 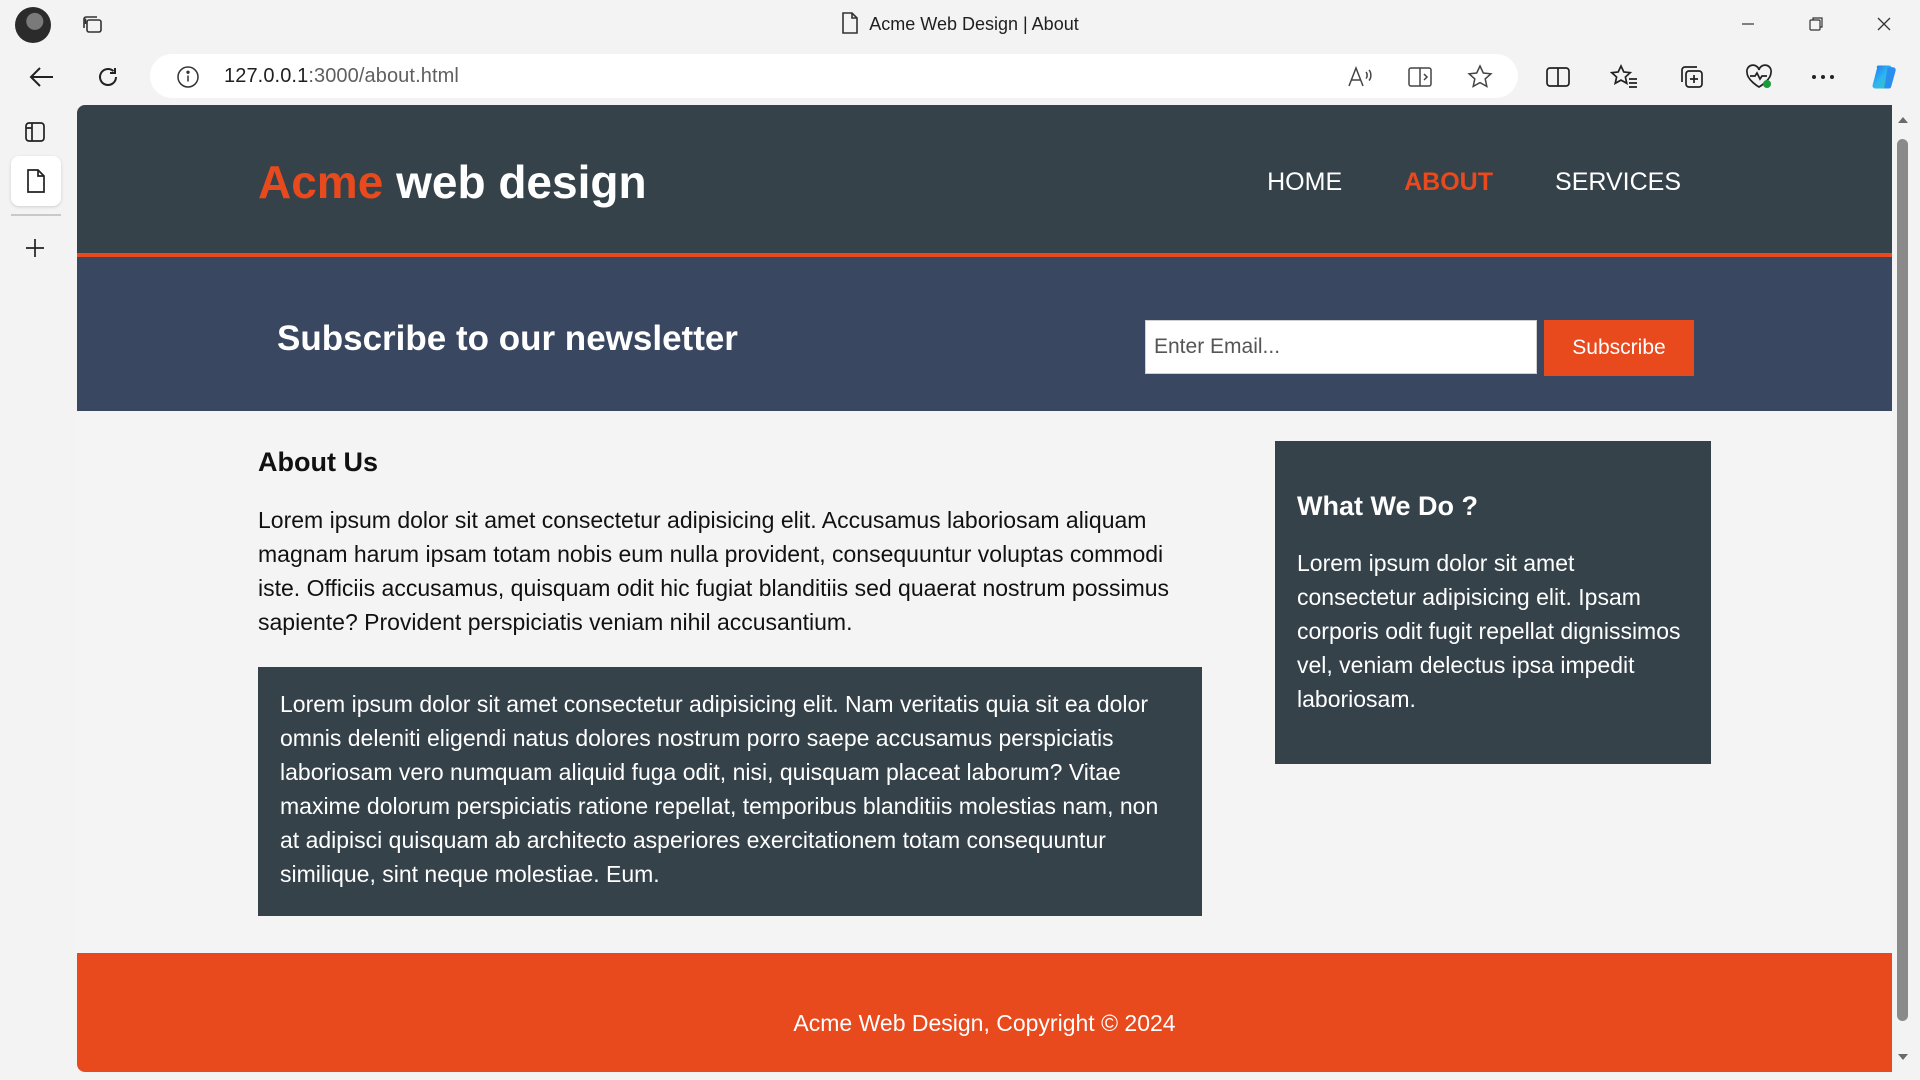 What do you see at coordinates (35, 591) in the screenshot?
I see `vertical-tabs-sidebar` at bounding box center [35, 591].